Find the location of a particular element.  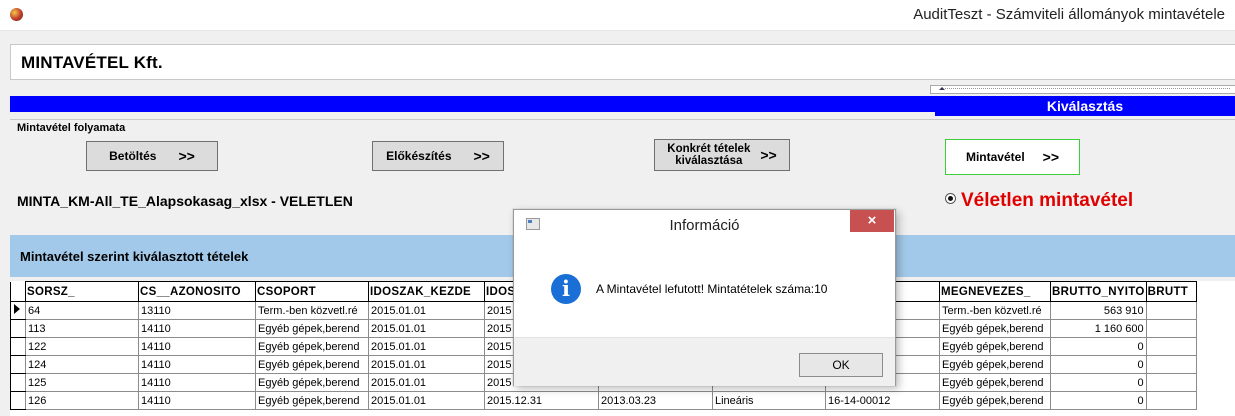

section-divider is located at coordinates (622, 119).